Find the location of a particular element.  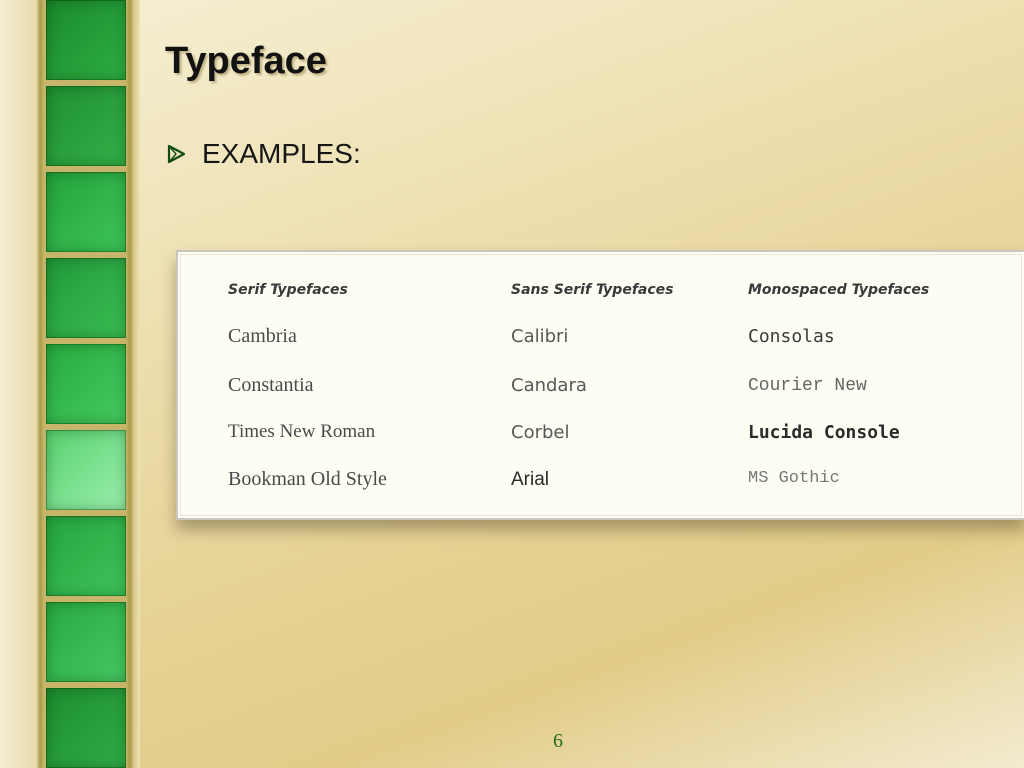

bullet-item: EXAMPLES: is located at coordinates (263, 154).